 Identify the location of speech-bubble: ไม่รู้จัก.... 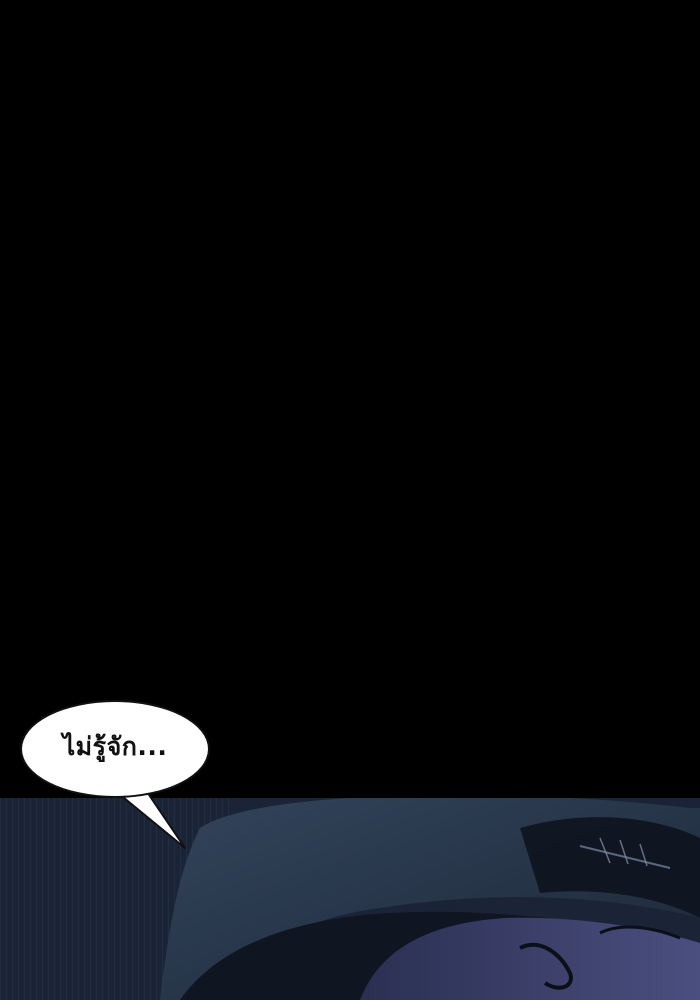
(115, 749).